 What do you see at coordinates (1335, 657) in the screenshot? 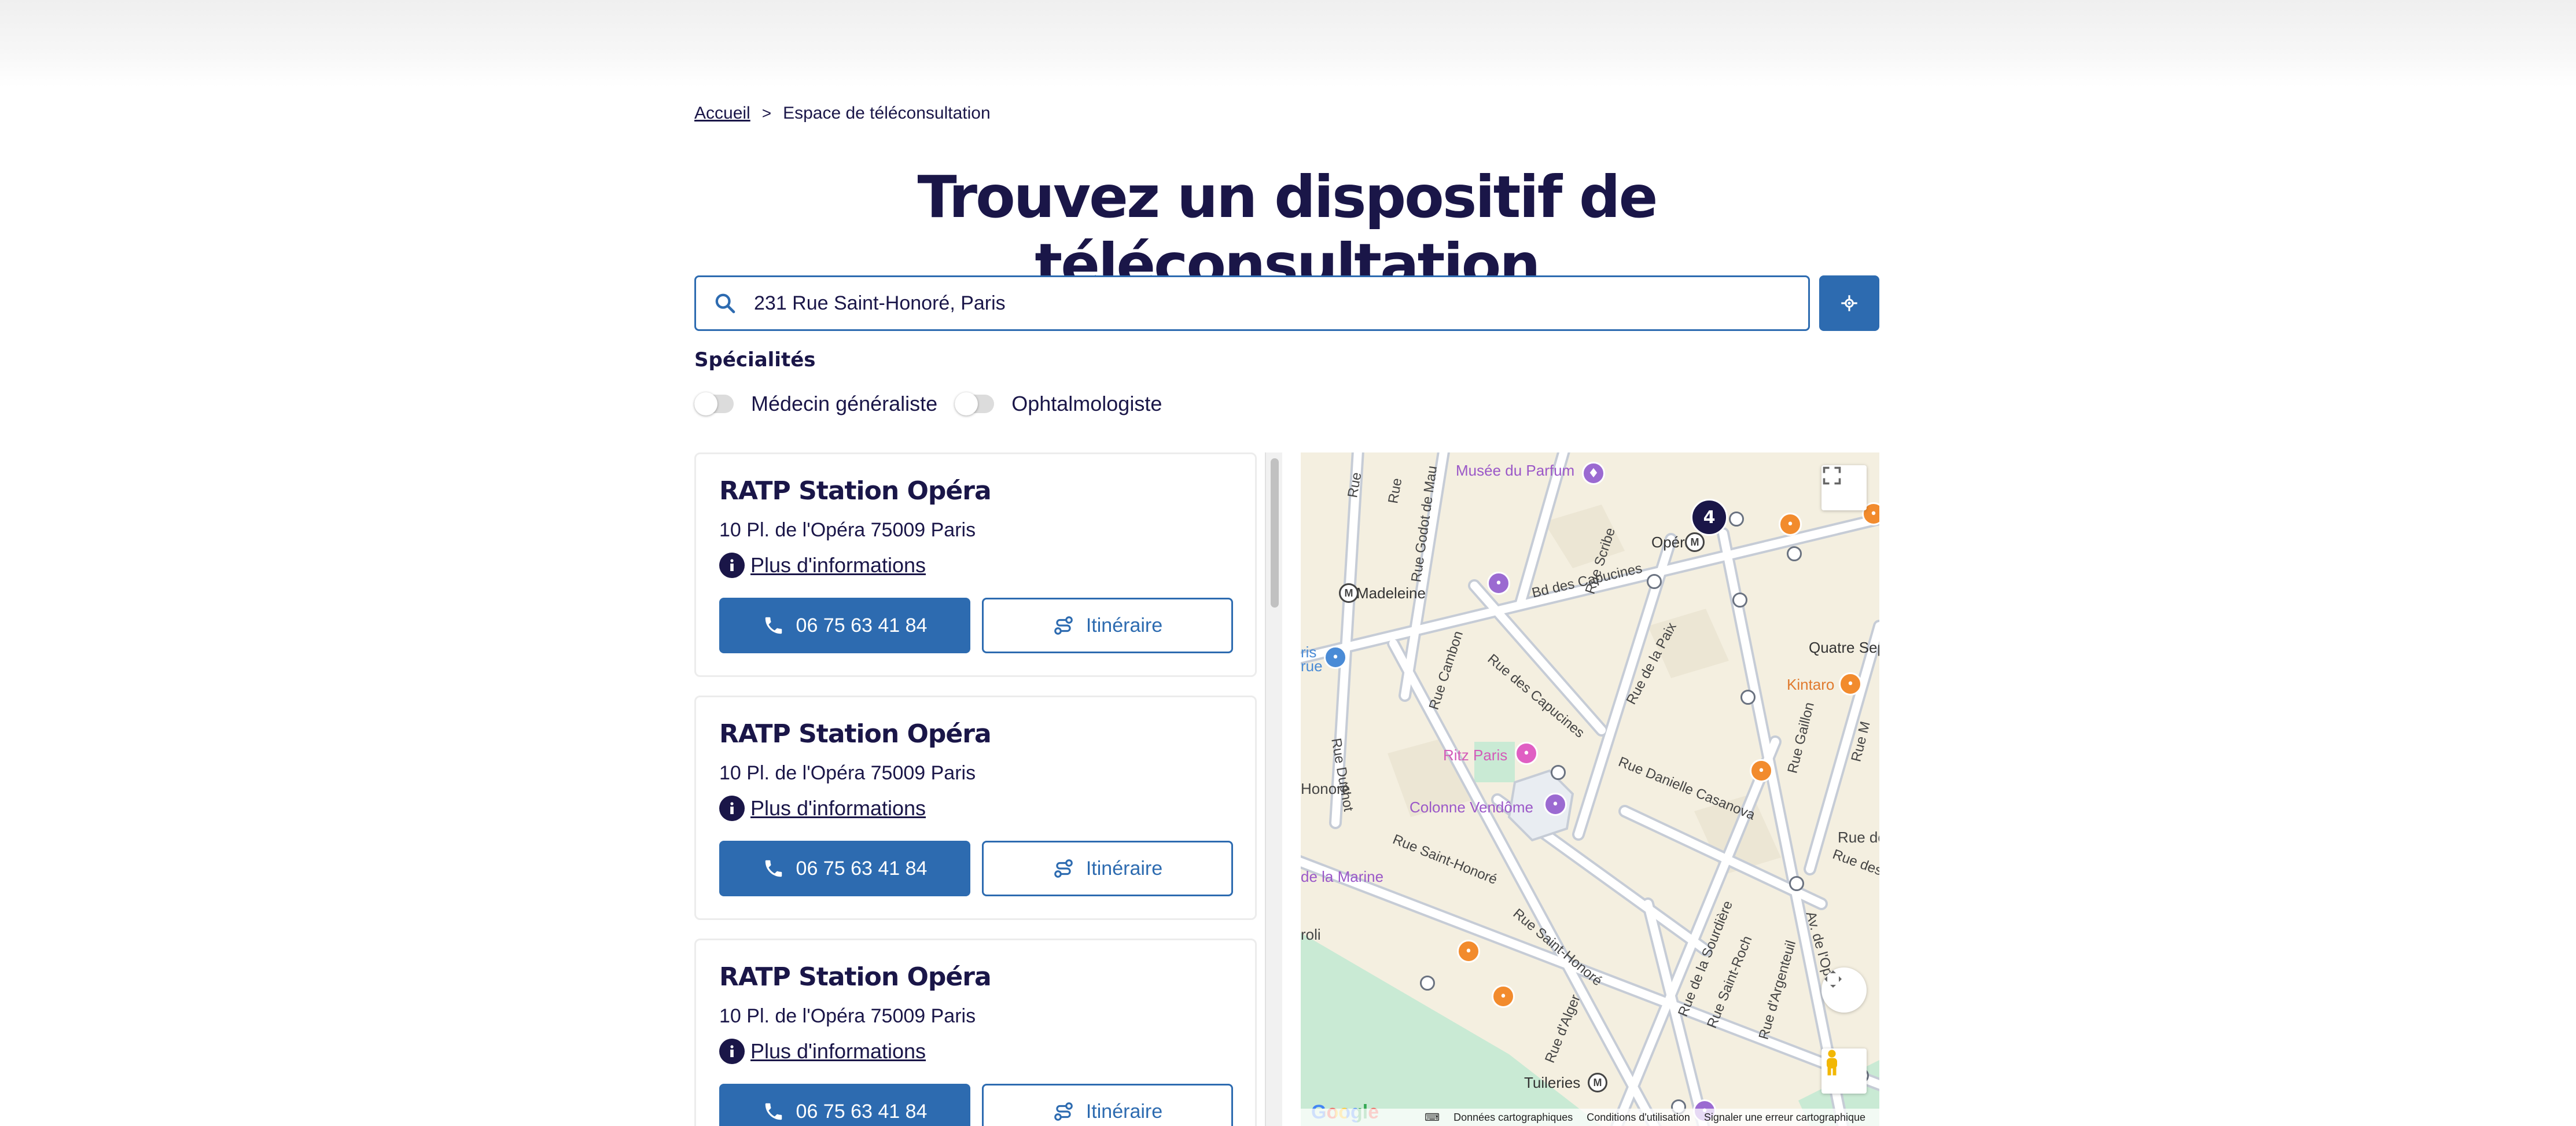
I see `lock-poi-icon: •` at bounding box center [1335, 657].